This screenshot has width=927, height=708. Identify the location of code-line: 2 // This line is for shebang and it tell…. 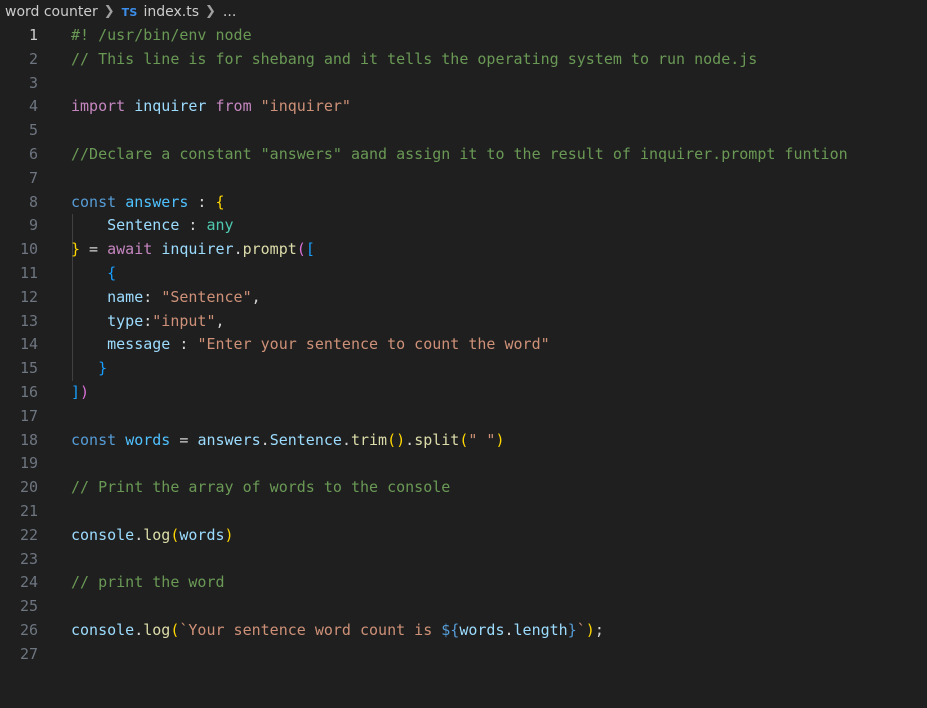
(463, 60).